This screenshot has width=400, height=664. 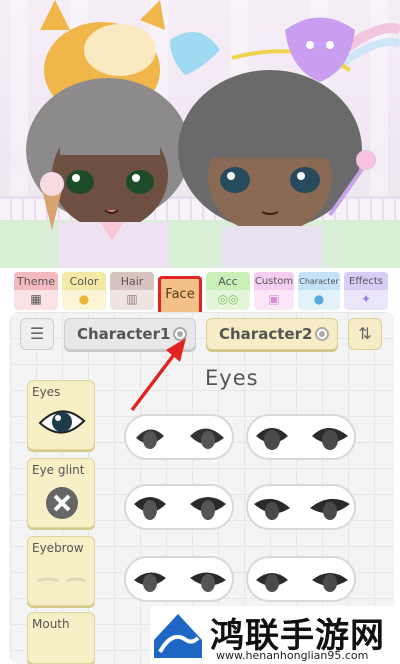 What do you see at coordinates (36, 299) in the screenshot?
I see `theme-icon: ▦` at bounding box center [36, 299].